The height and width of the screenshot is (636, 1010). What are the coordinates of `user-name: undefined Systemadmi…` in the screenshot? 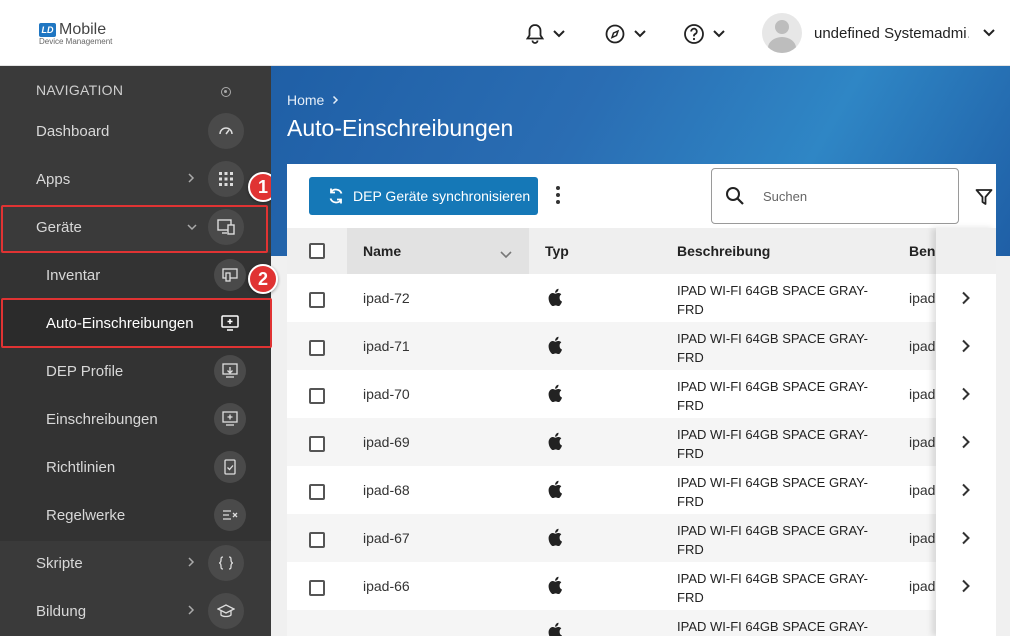 It's located at (891, 33).